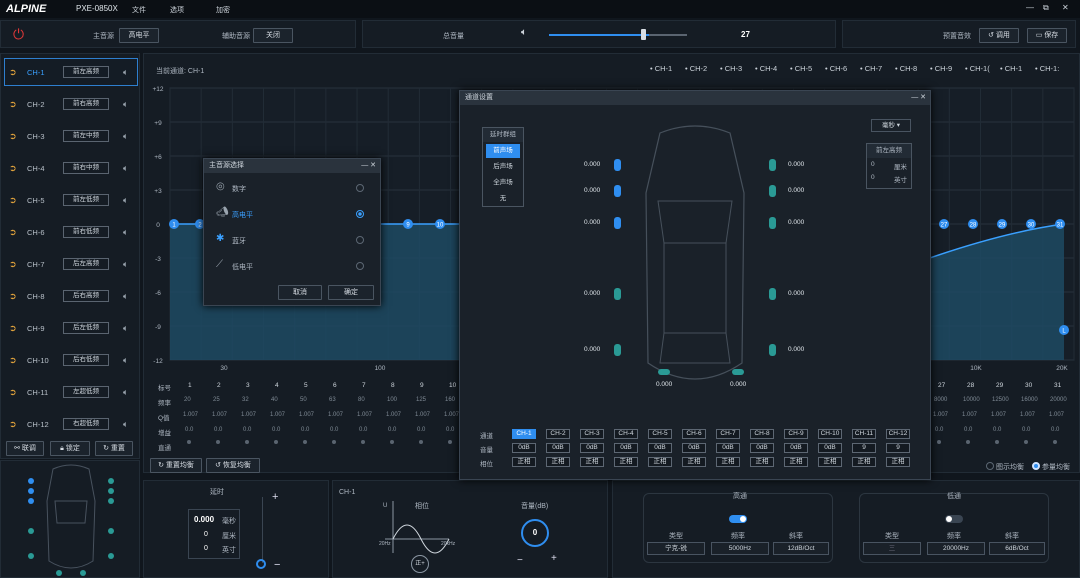  What do you see at coordinates (262, 530) in the screenshot?
I see `delay-slider` at bounding box center [262, 530].